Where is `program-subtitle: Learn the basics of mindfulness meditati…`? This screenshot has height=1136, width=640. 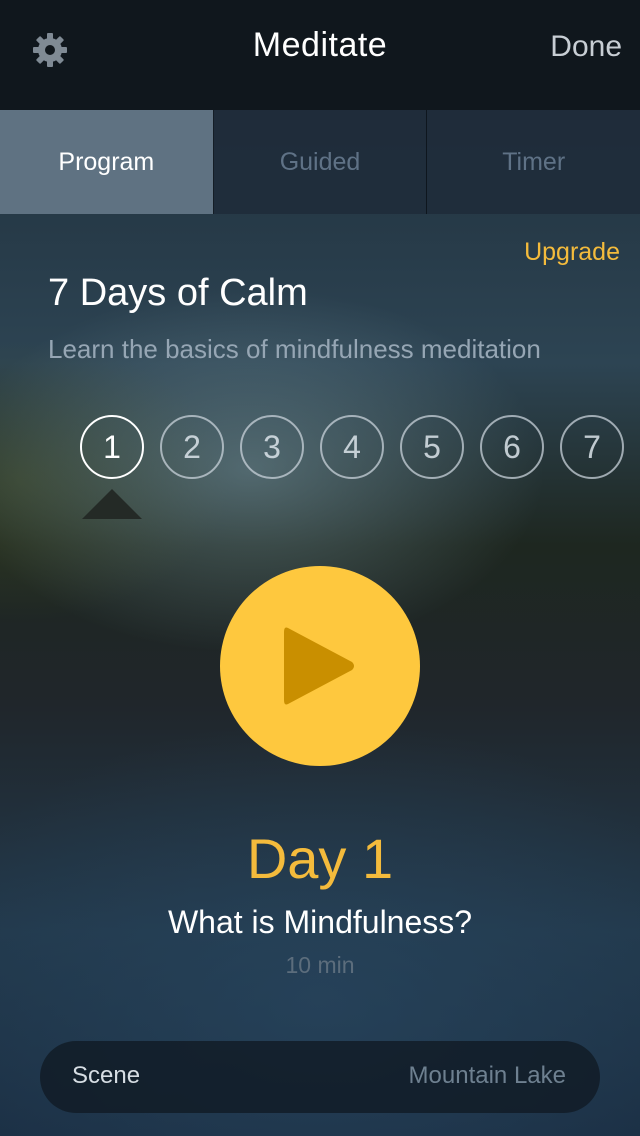 program-subtitle: Learn the basics of mindfulness meditati… is located at coordinates (294, 349).